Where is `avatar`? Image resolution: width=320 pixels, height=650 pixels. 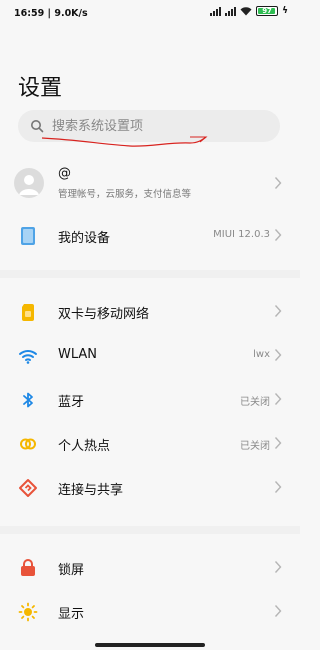 avatar is located at coordinates (29, 183).